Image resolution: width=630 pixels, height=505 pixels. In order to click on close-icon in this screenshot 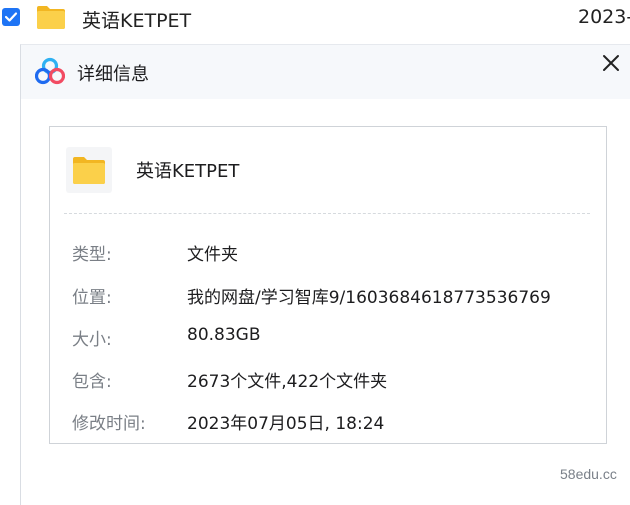, I will do `click(611, 63)`.